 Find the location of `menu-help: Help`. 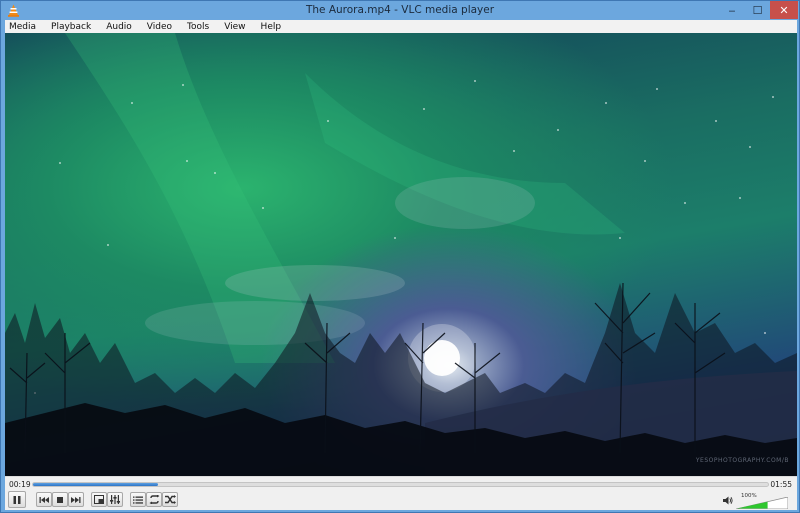

menu-help: Help is located at coordinates (269, 27).